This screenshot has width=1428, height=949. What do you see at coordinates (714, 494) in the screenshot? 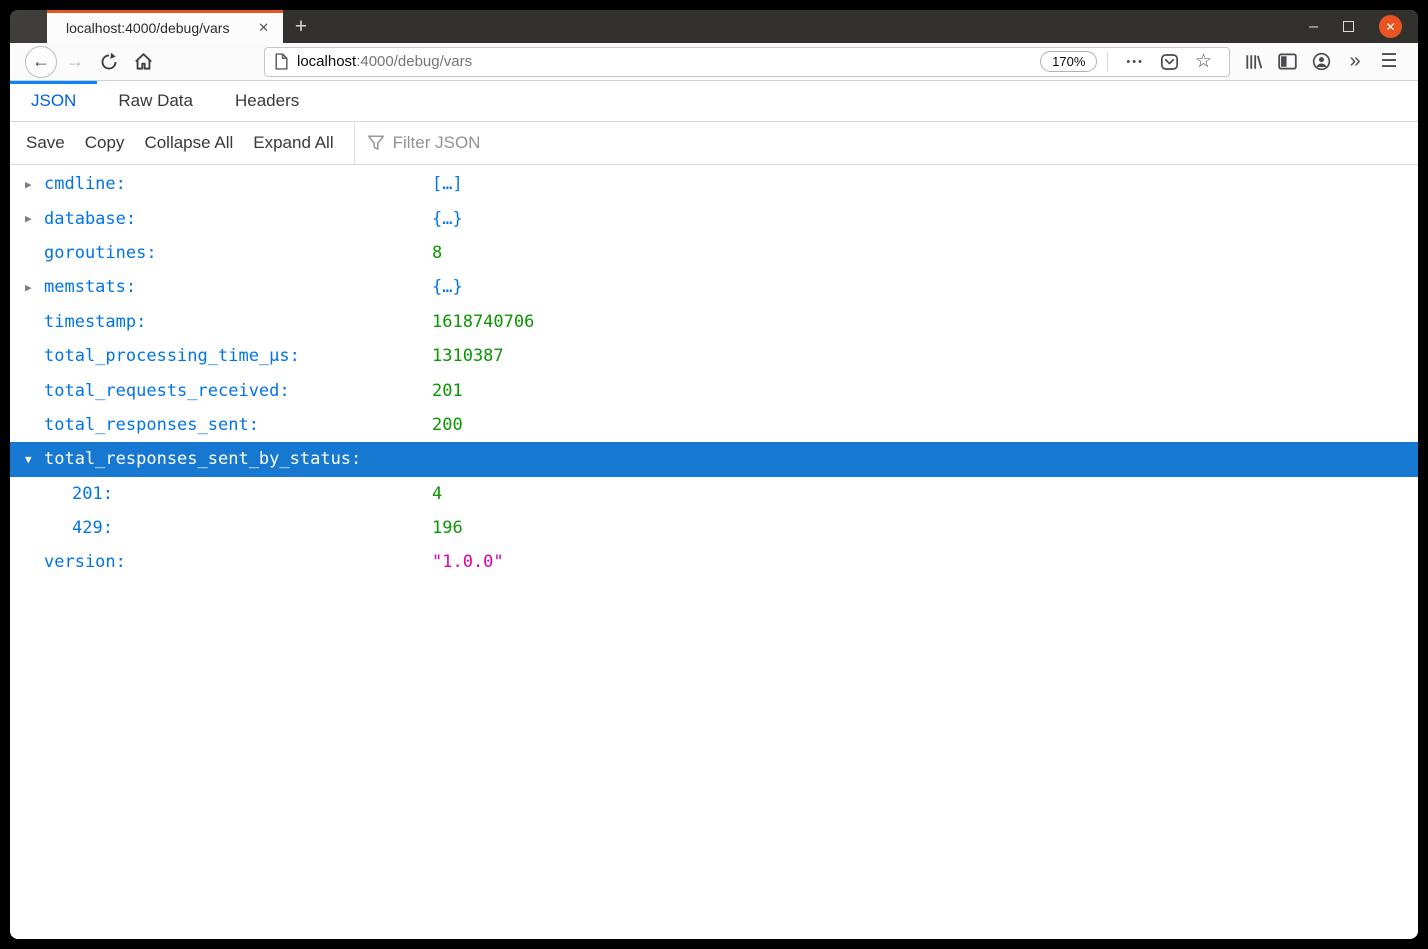
I see `json-row: 201: 4` at bounding box center [714, 494].